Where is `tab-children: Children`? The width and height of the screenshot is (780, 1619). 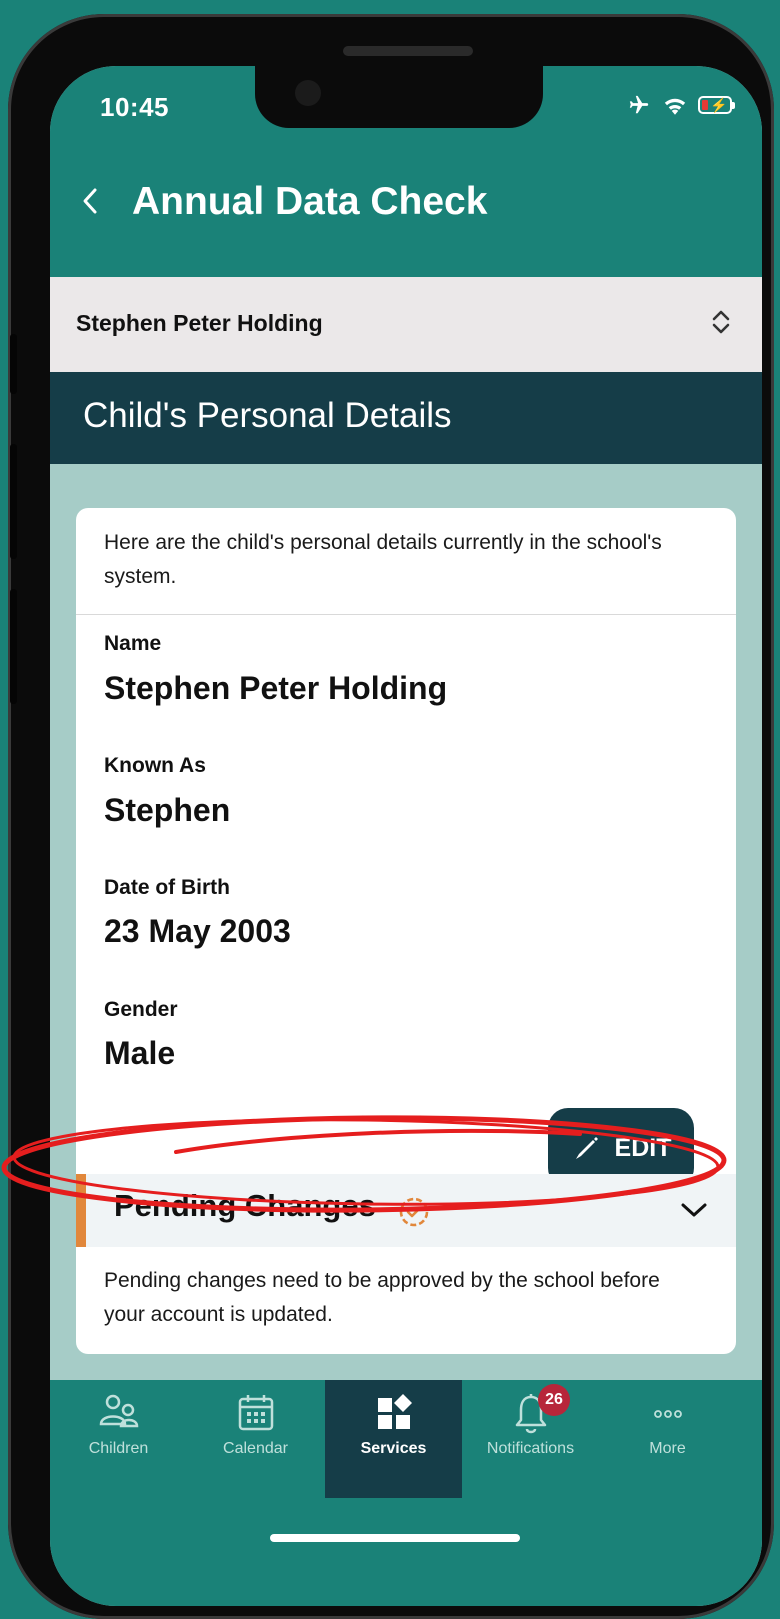
tab-children: Children is located at coordinates (118, 1439).